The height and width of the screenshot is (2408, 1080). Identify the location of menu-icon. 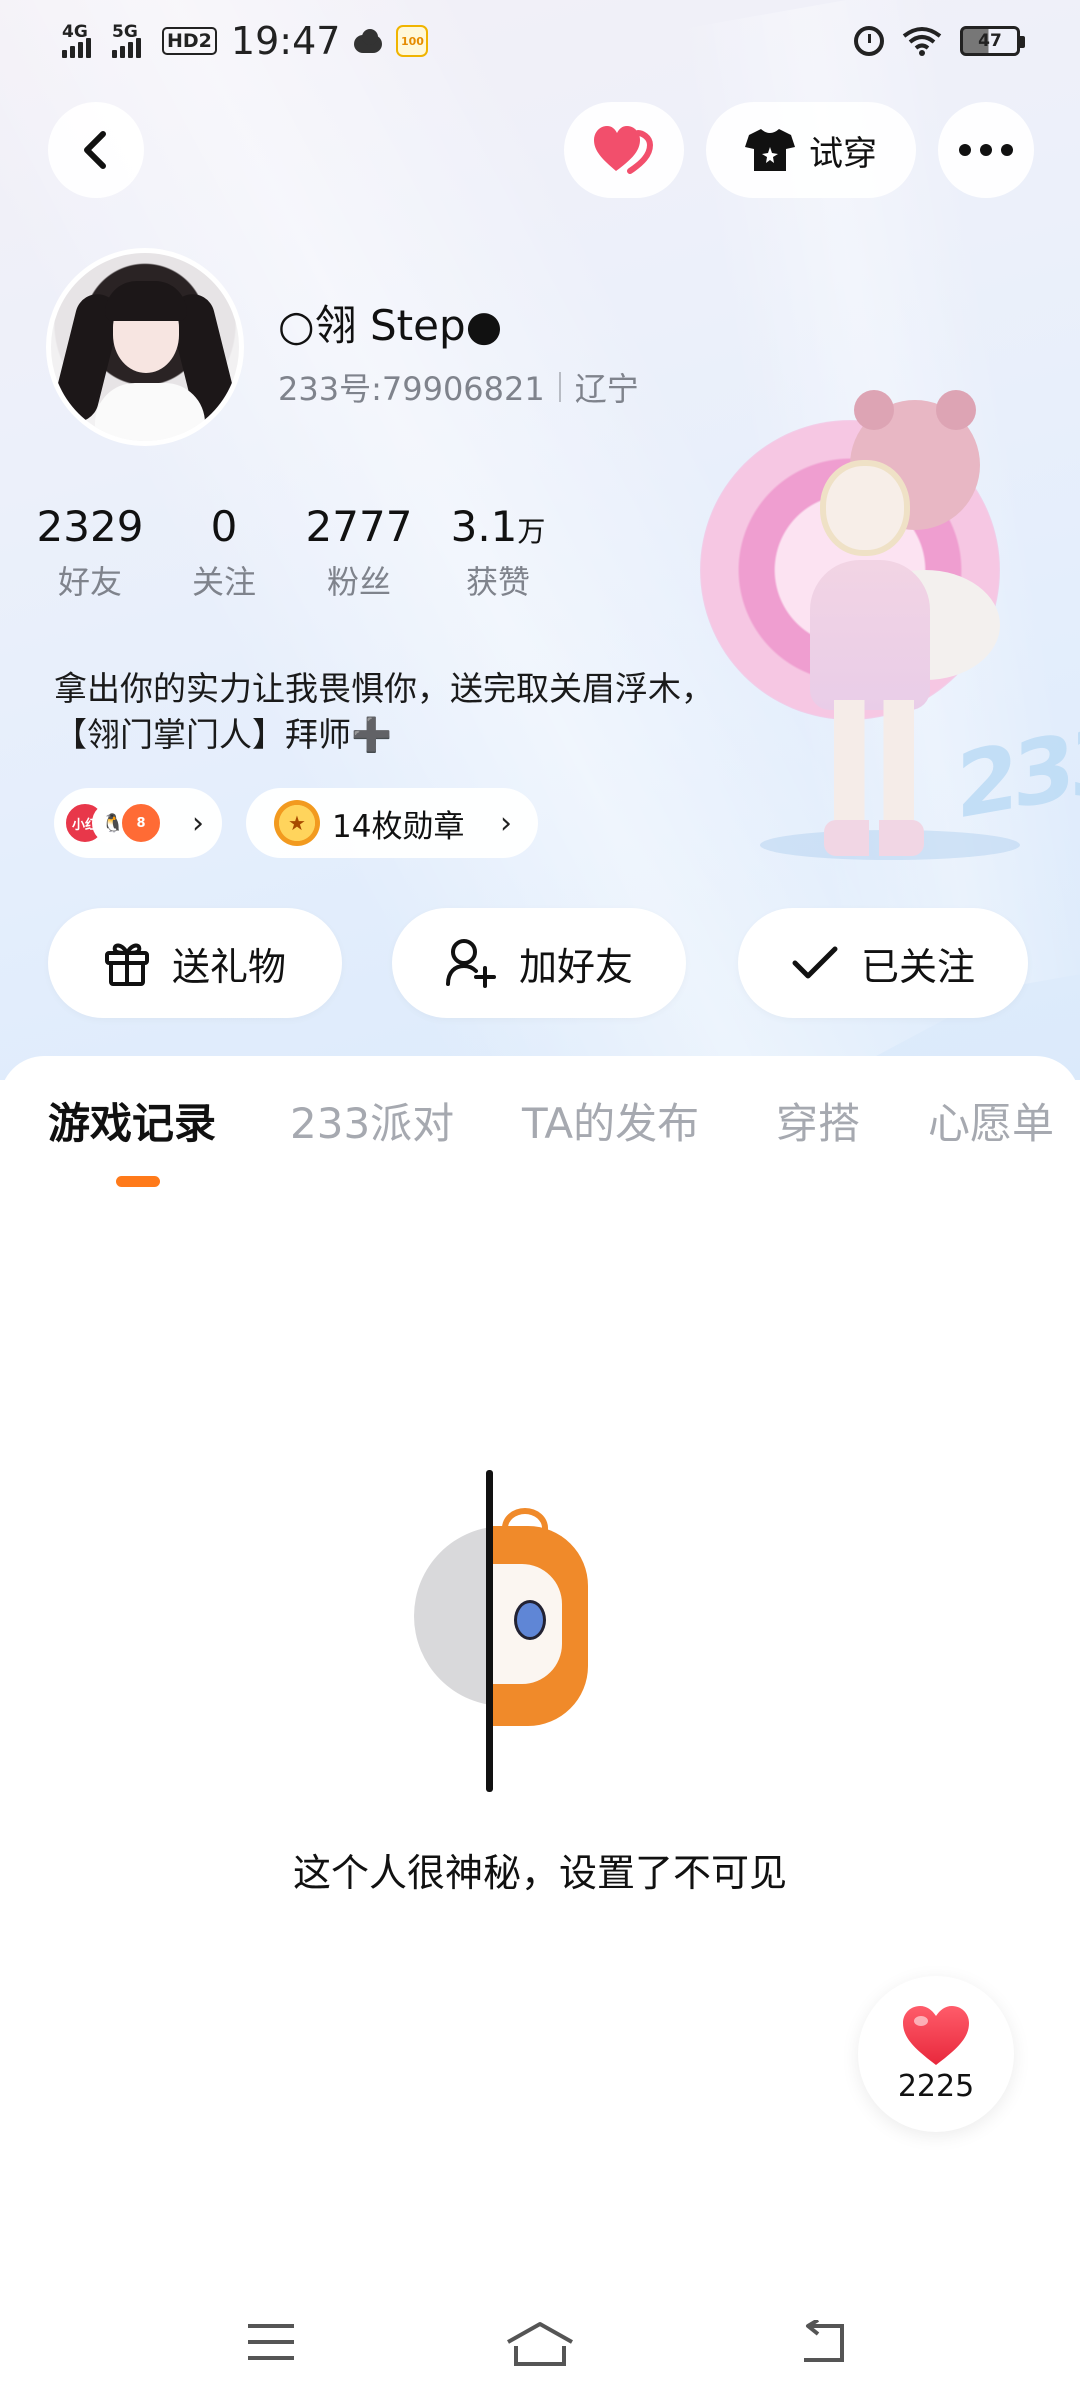
(271, 2342).